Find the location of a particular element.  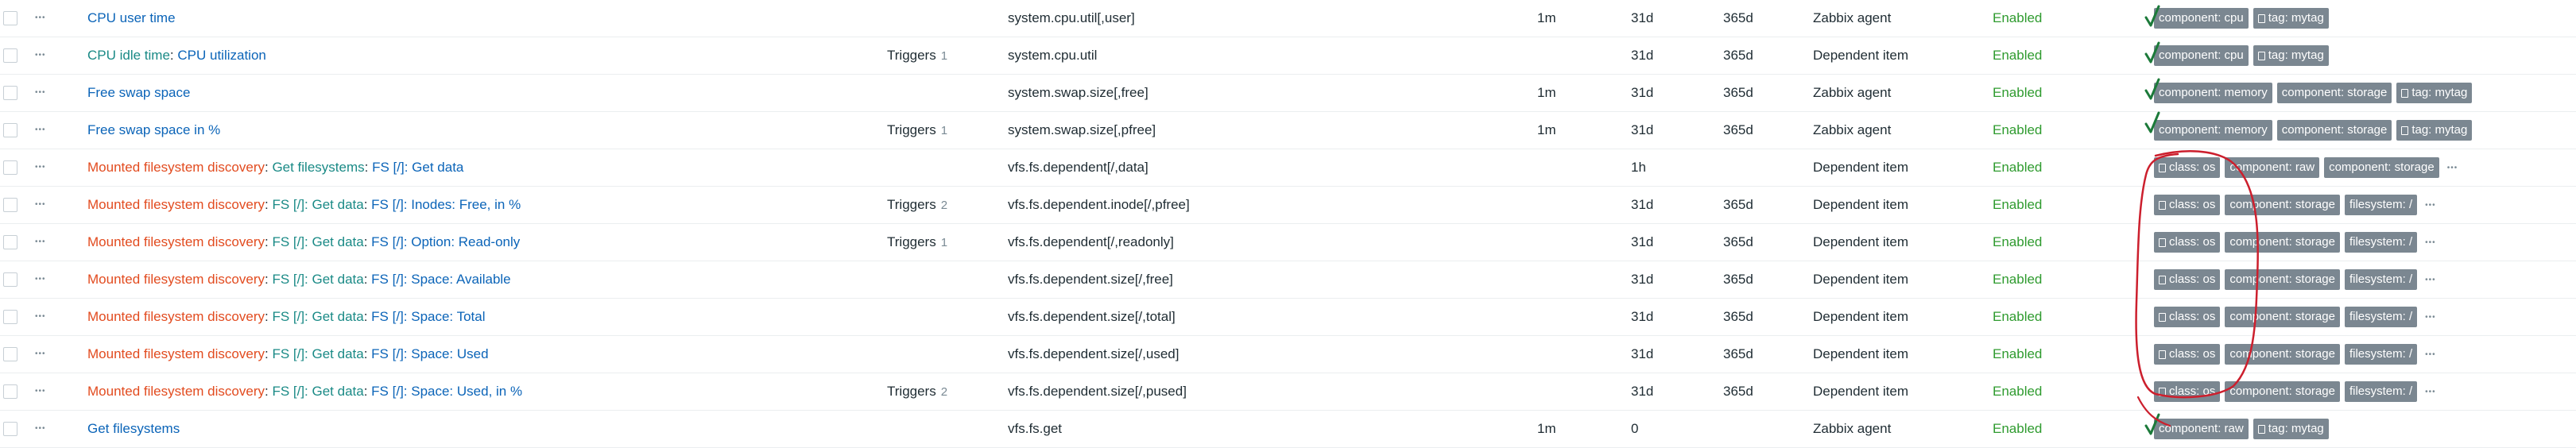

item-name-link: FS [/]: Option: Read-only is located at coordinates (445, 241).